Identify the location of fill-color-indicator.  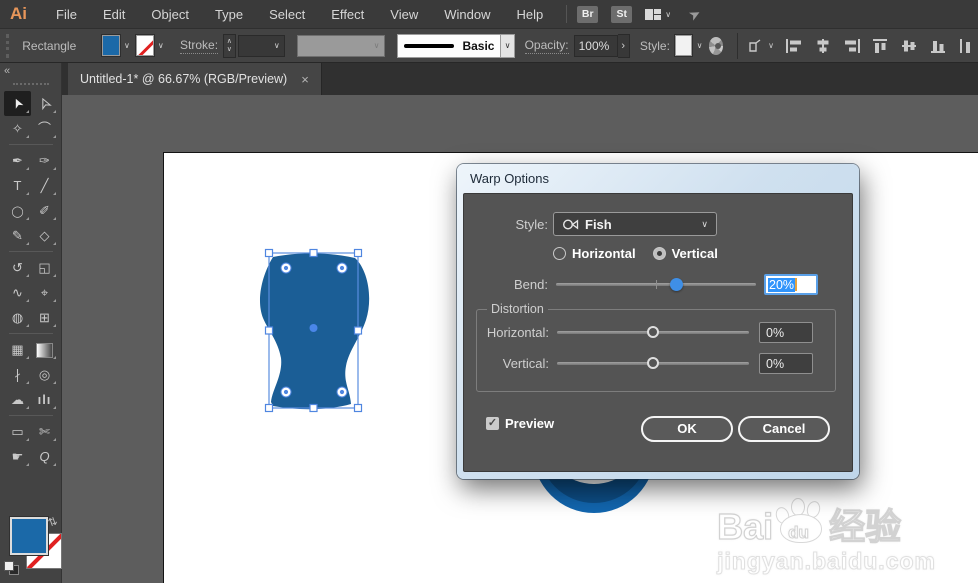
(29, 536).